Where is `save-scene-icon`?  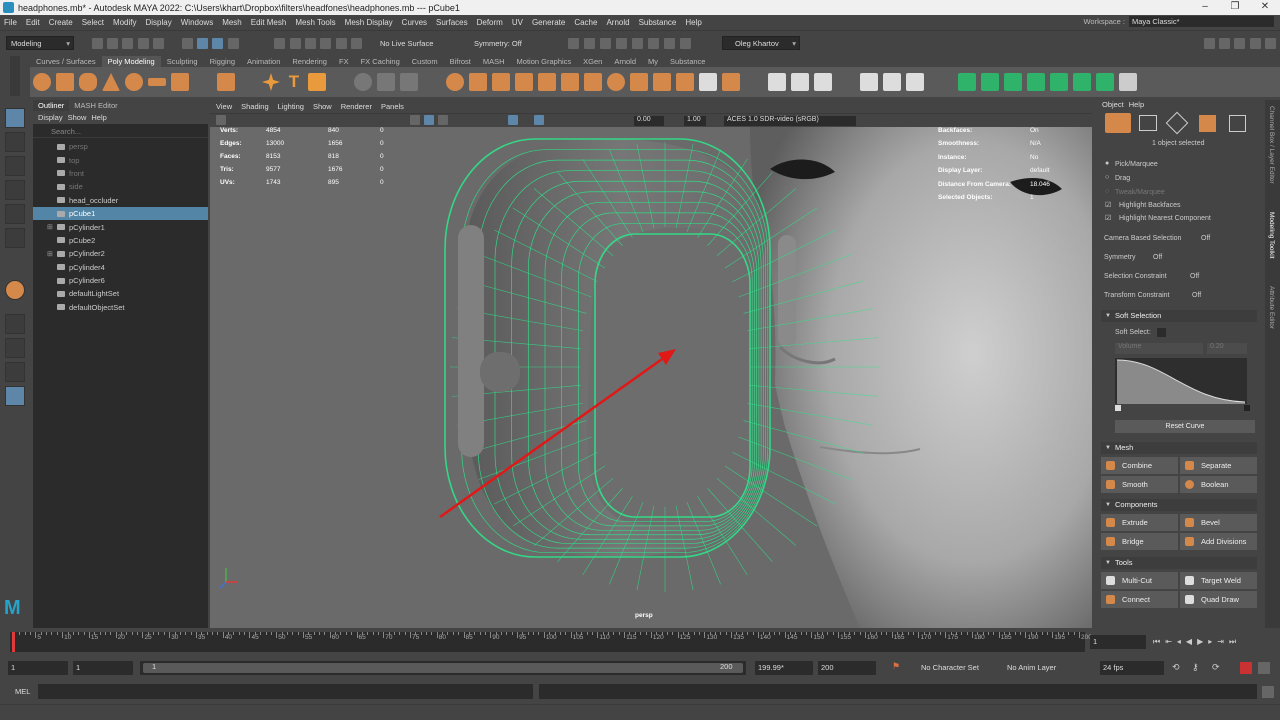 save-scene-icon is located at coordinates (127, 43).